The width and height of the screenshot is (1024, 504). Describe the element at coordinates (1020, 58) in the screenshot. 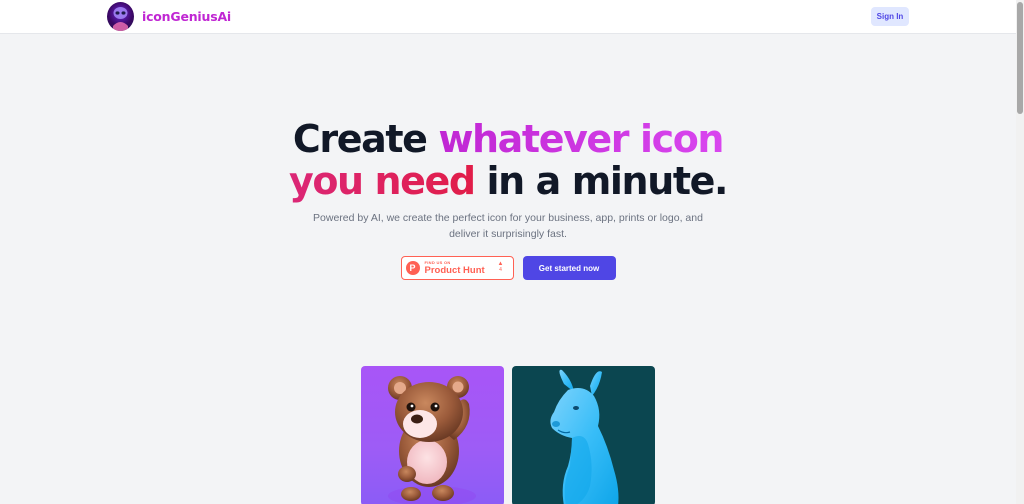

I see `scrollbar-thumb` at that location.